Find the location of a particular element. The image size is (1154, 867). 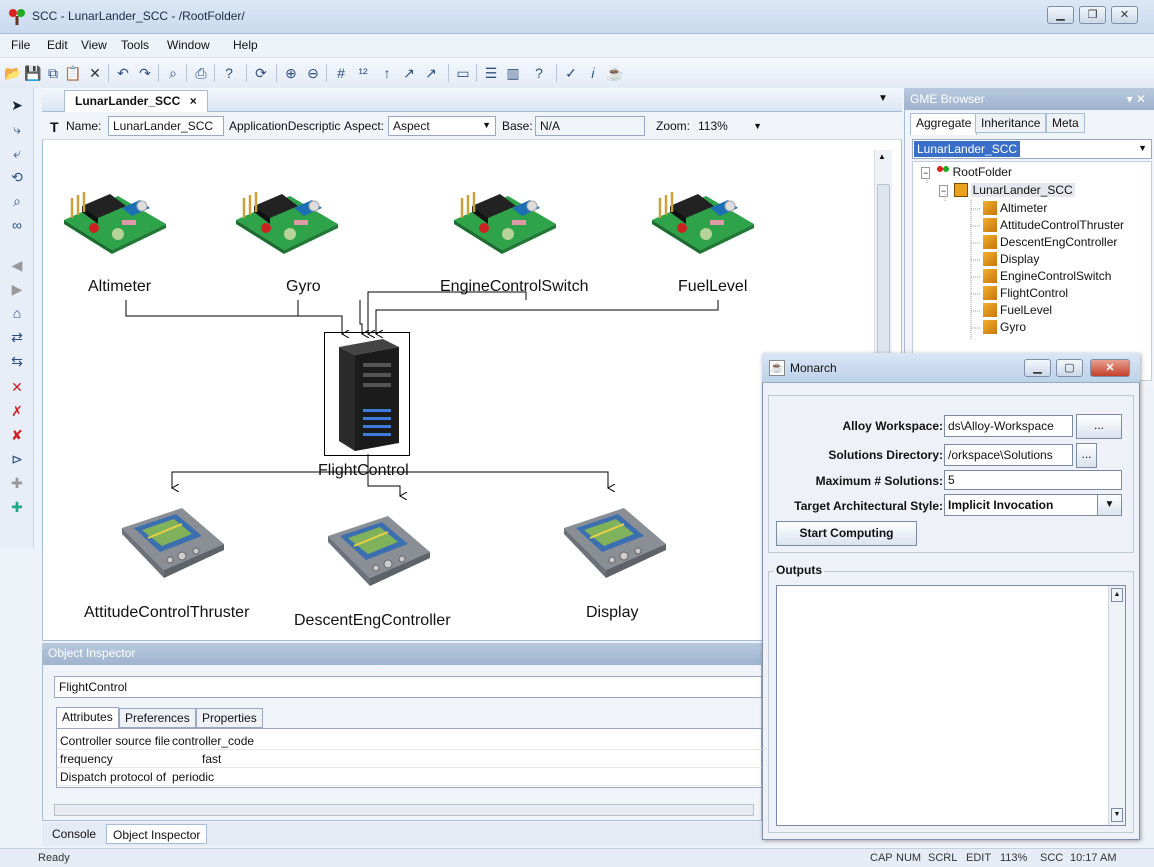

tree-node-attitude-thruster: AttitudeControlThruster is located at coordinates (1053, 225).